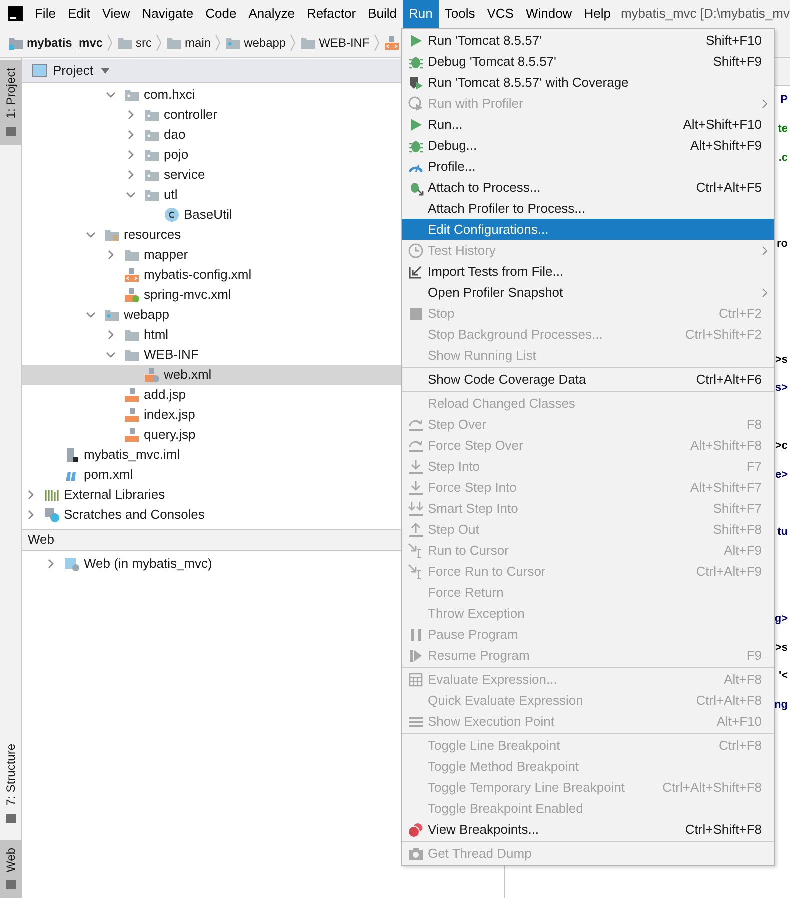 This screenshot has width=790, height=898. I want to click on menu-entry: View Breakpoints... Ctrl+Shift+F8, so click(588, 829).